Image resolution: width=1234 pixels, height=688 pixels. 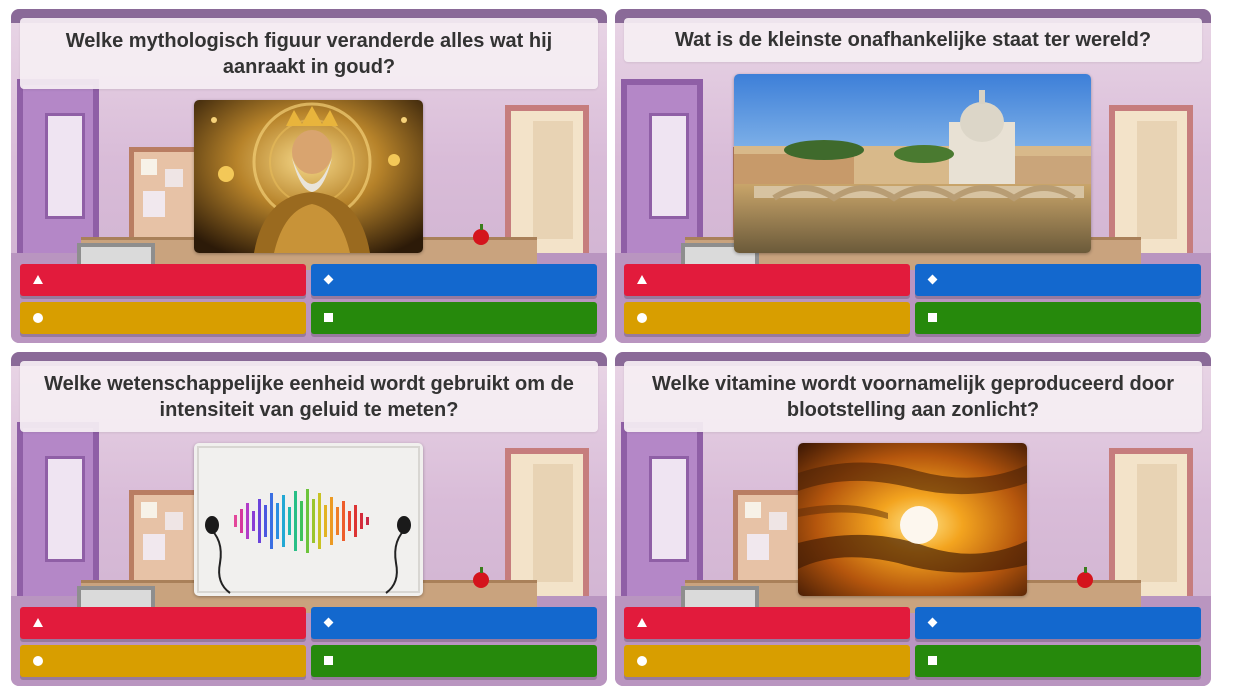 I want to click on golden-king-image, so click(x=308, y=176).